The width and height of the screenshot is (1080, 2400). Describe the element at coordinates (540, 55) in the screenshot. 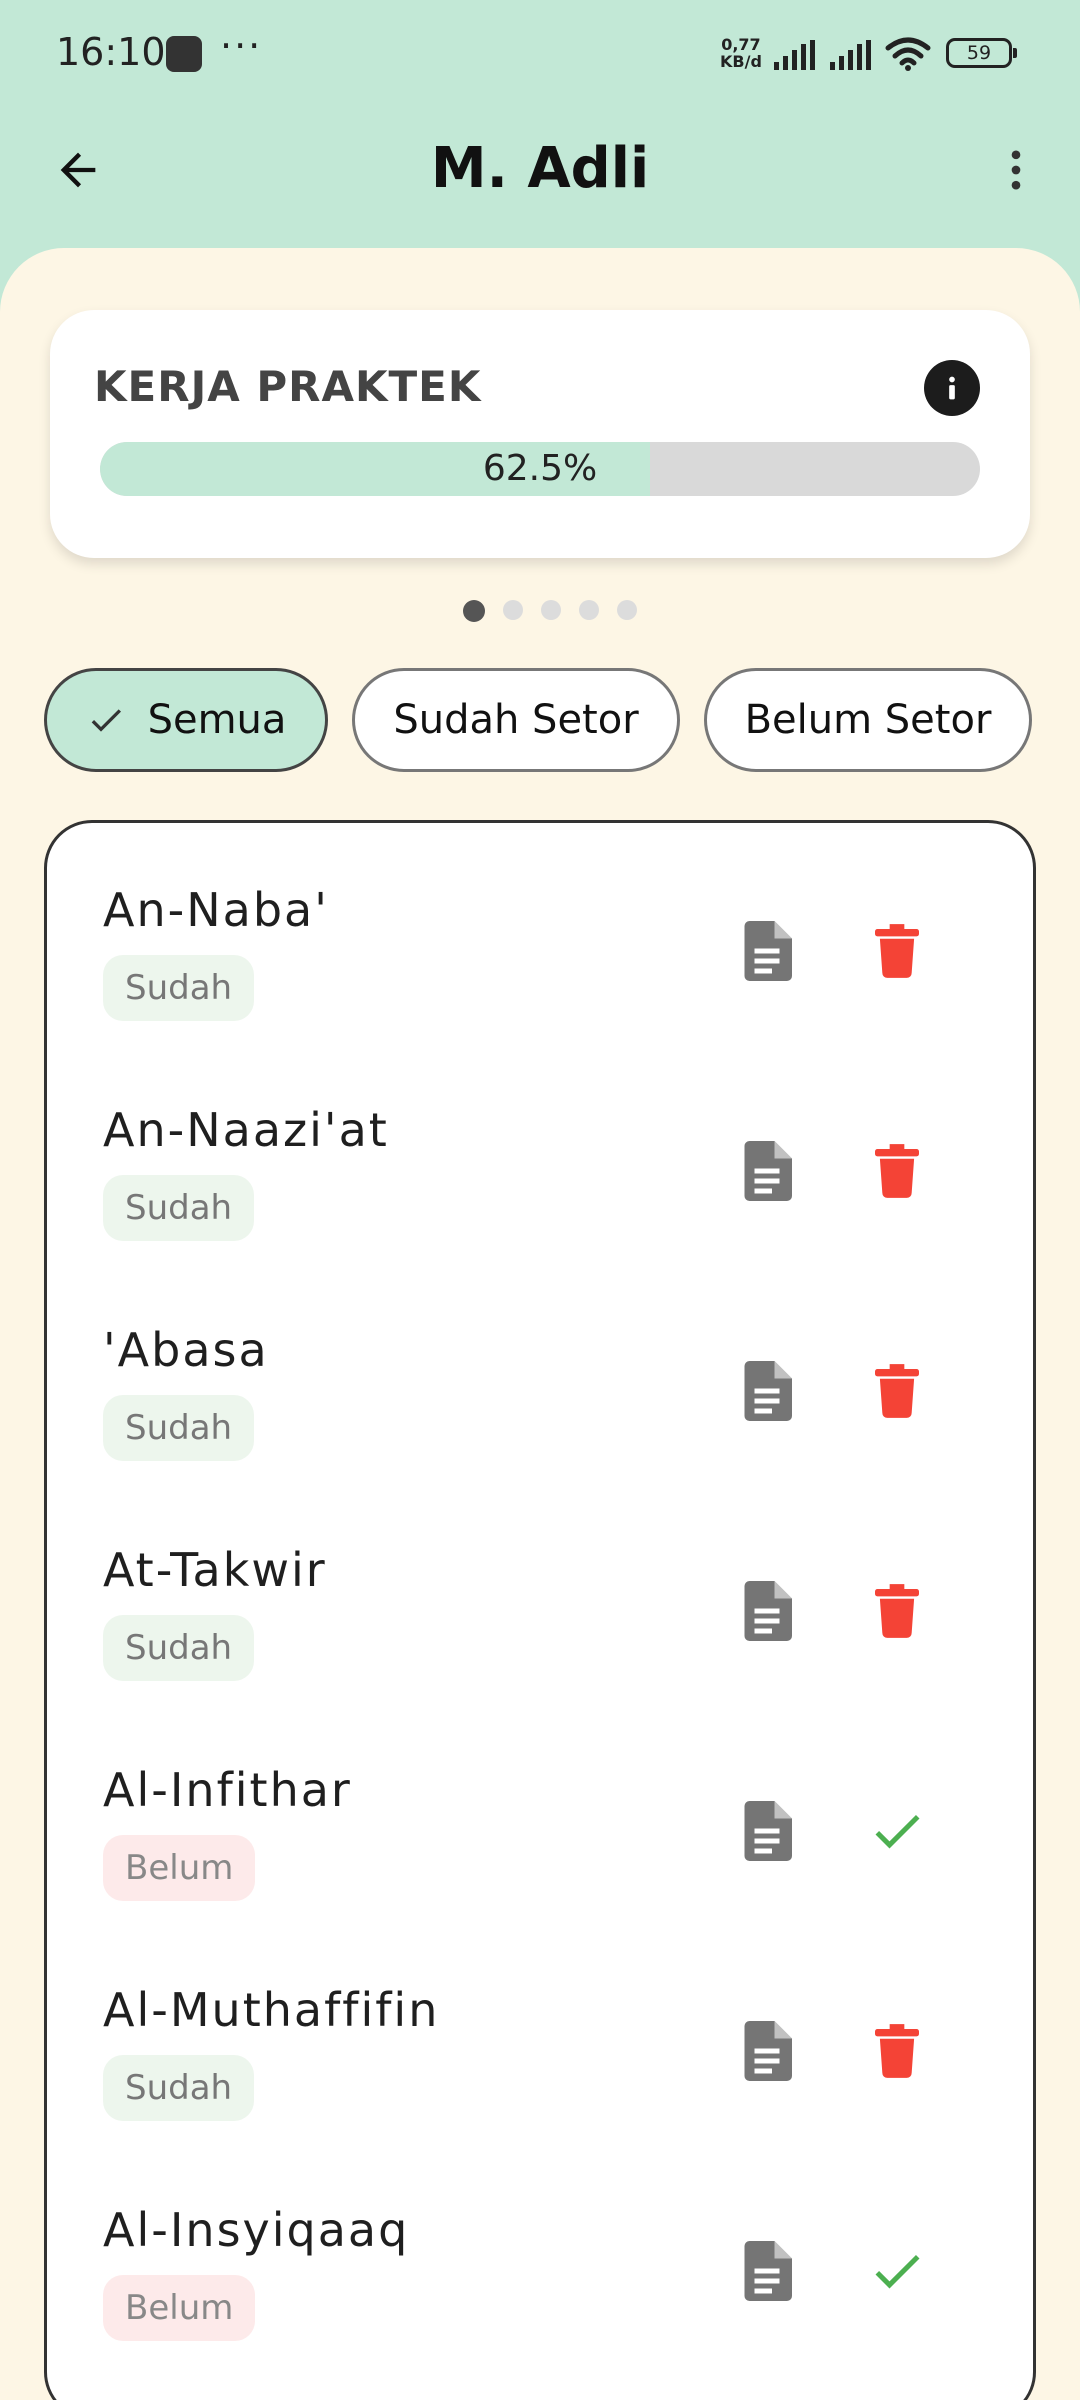

I see `status-bar: 16:10 ··· 0,77 KB/d 59` at that location.